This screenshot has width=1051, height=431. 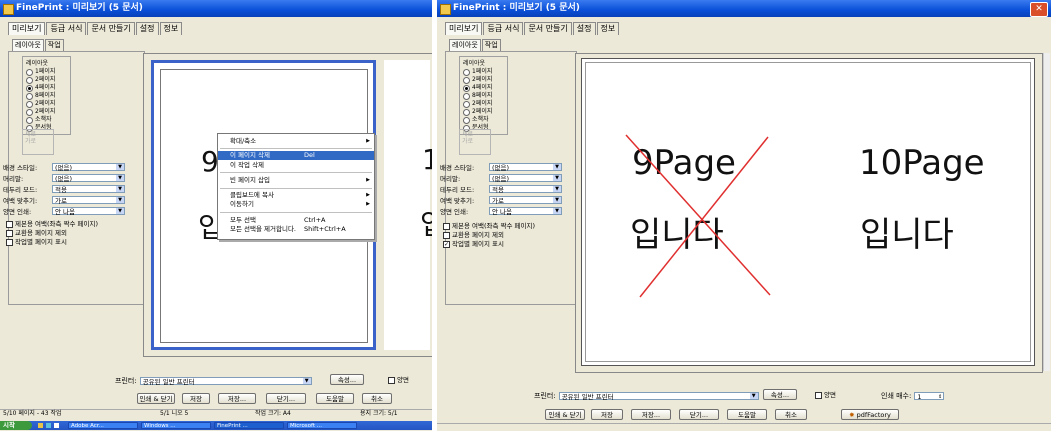 I want to click on setting-row: 테두리 모드: 적용 ▼, so click(x=507, y=190).